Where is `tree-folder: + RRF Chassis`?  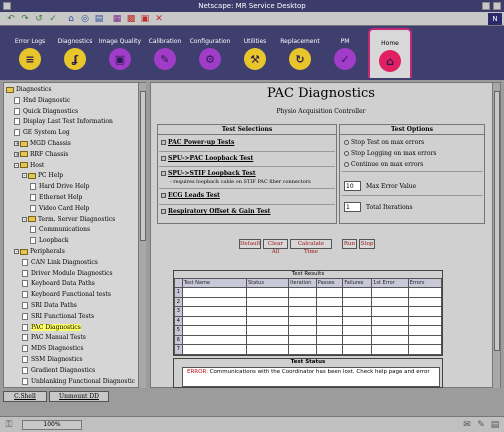
tree-folder: + RRF Chassis is located at coordinates (41, 154).